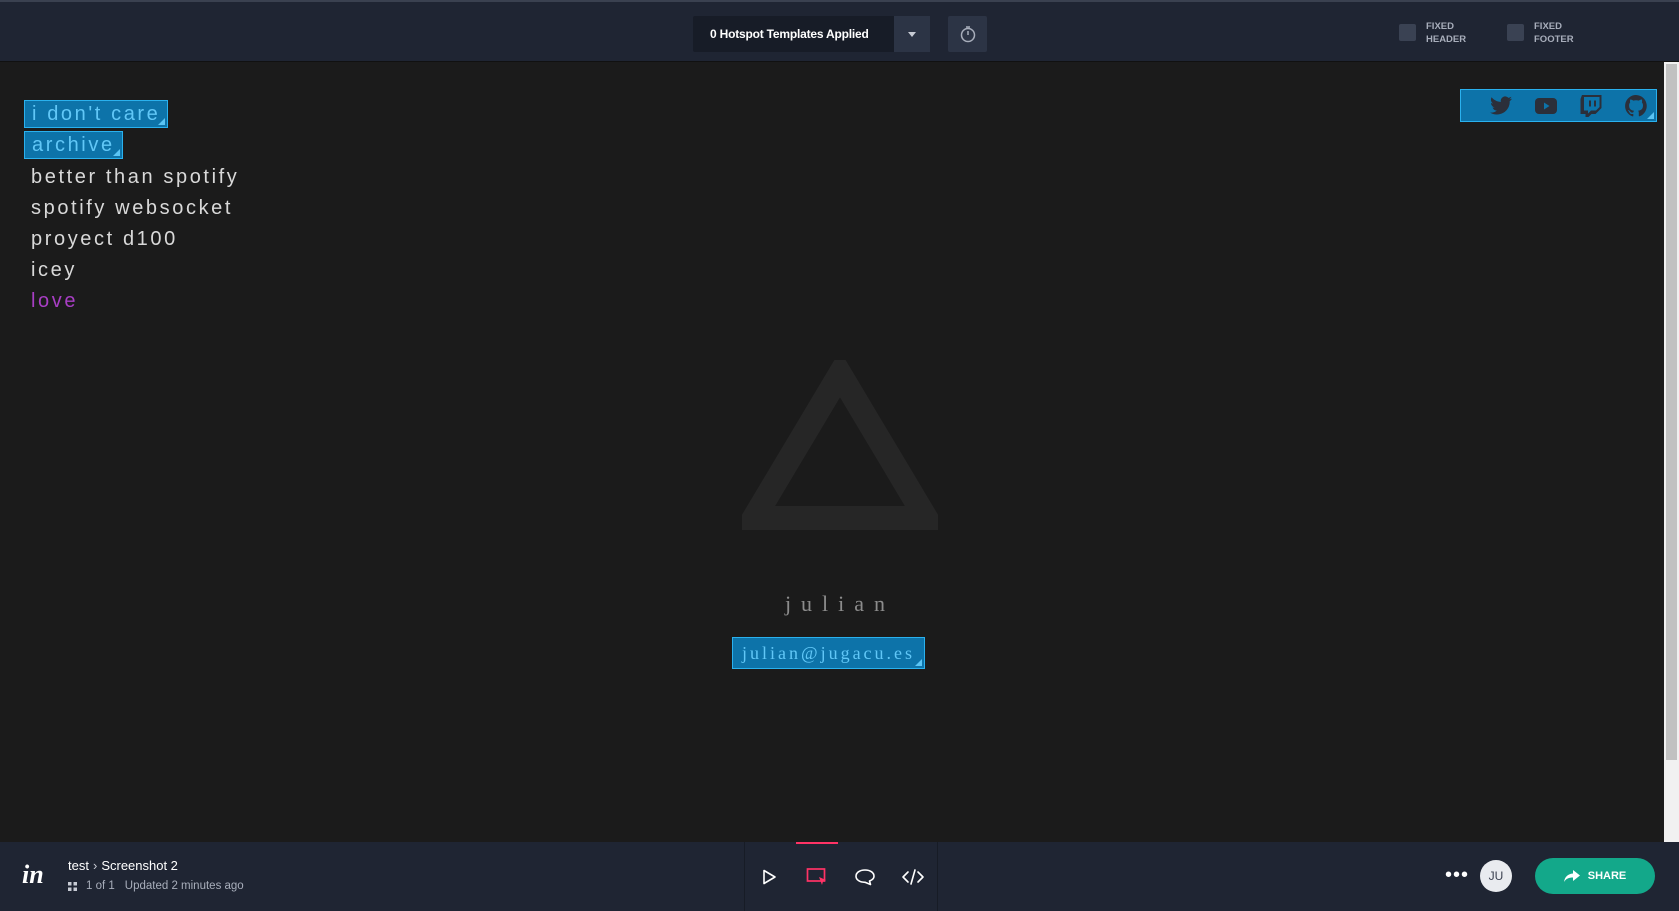 The image size is (1679, 911). What do you see at coordinates (1607, 876) in the screenshot?
I see `share-label: SHARE` at bounding box center [1607, 876].